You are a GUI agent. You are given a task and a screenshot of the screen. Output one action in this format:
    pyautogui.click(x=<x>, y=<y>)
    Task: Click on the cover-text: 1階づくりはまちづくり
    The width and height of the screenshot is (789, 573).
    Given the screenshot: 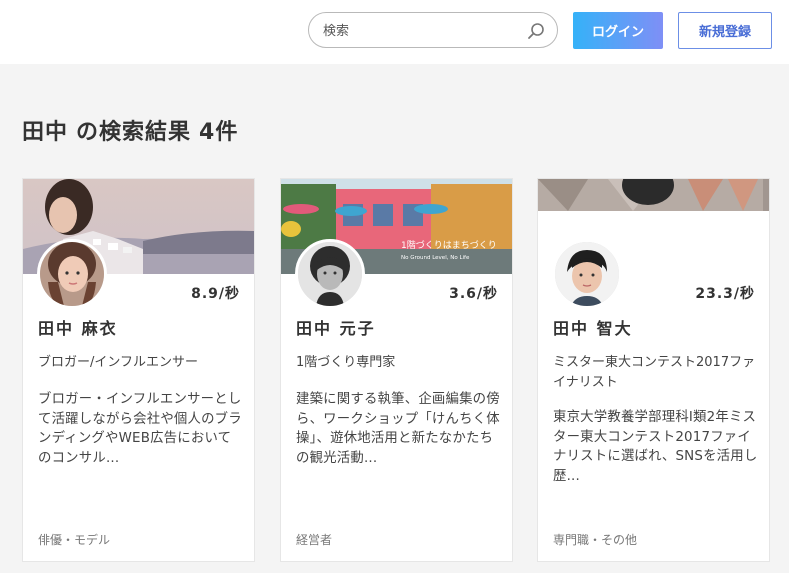 What is the action you would take?
    pyautogui.click(x=449, y=245)
    